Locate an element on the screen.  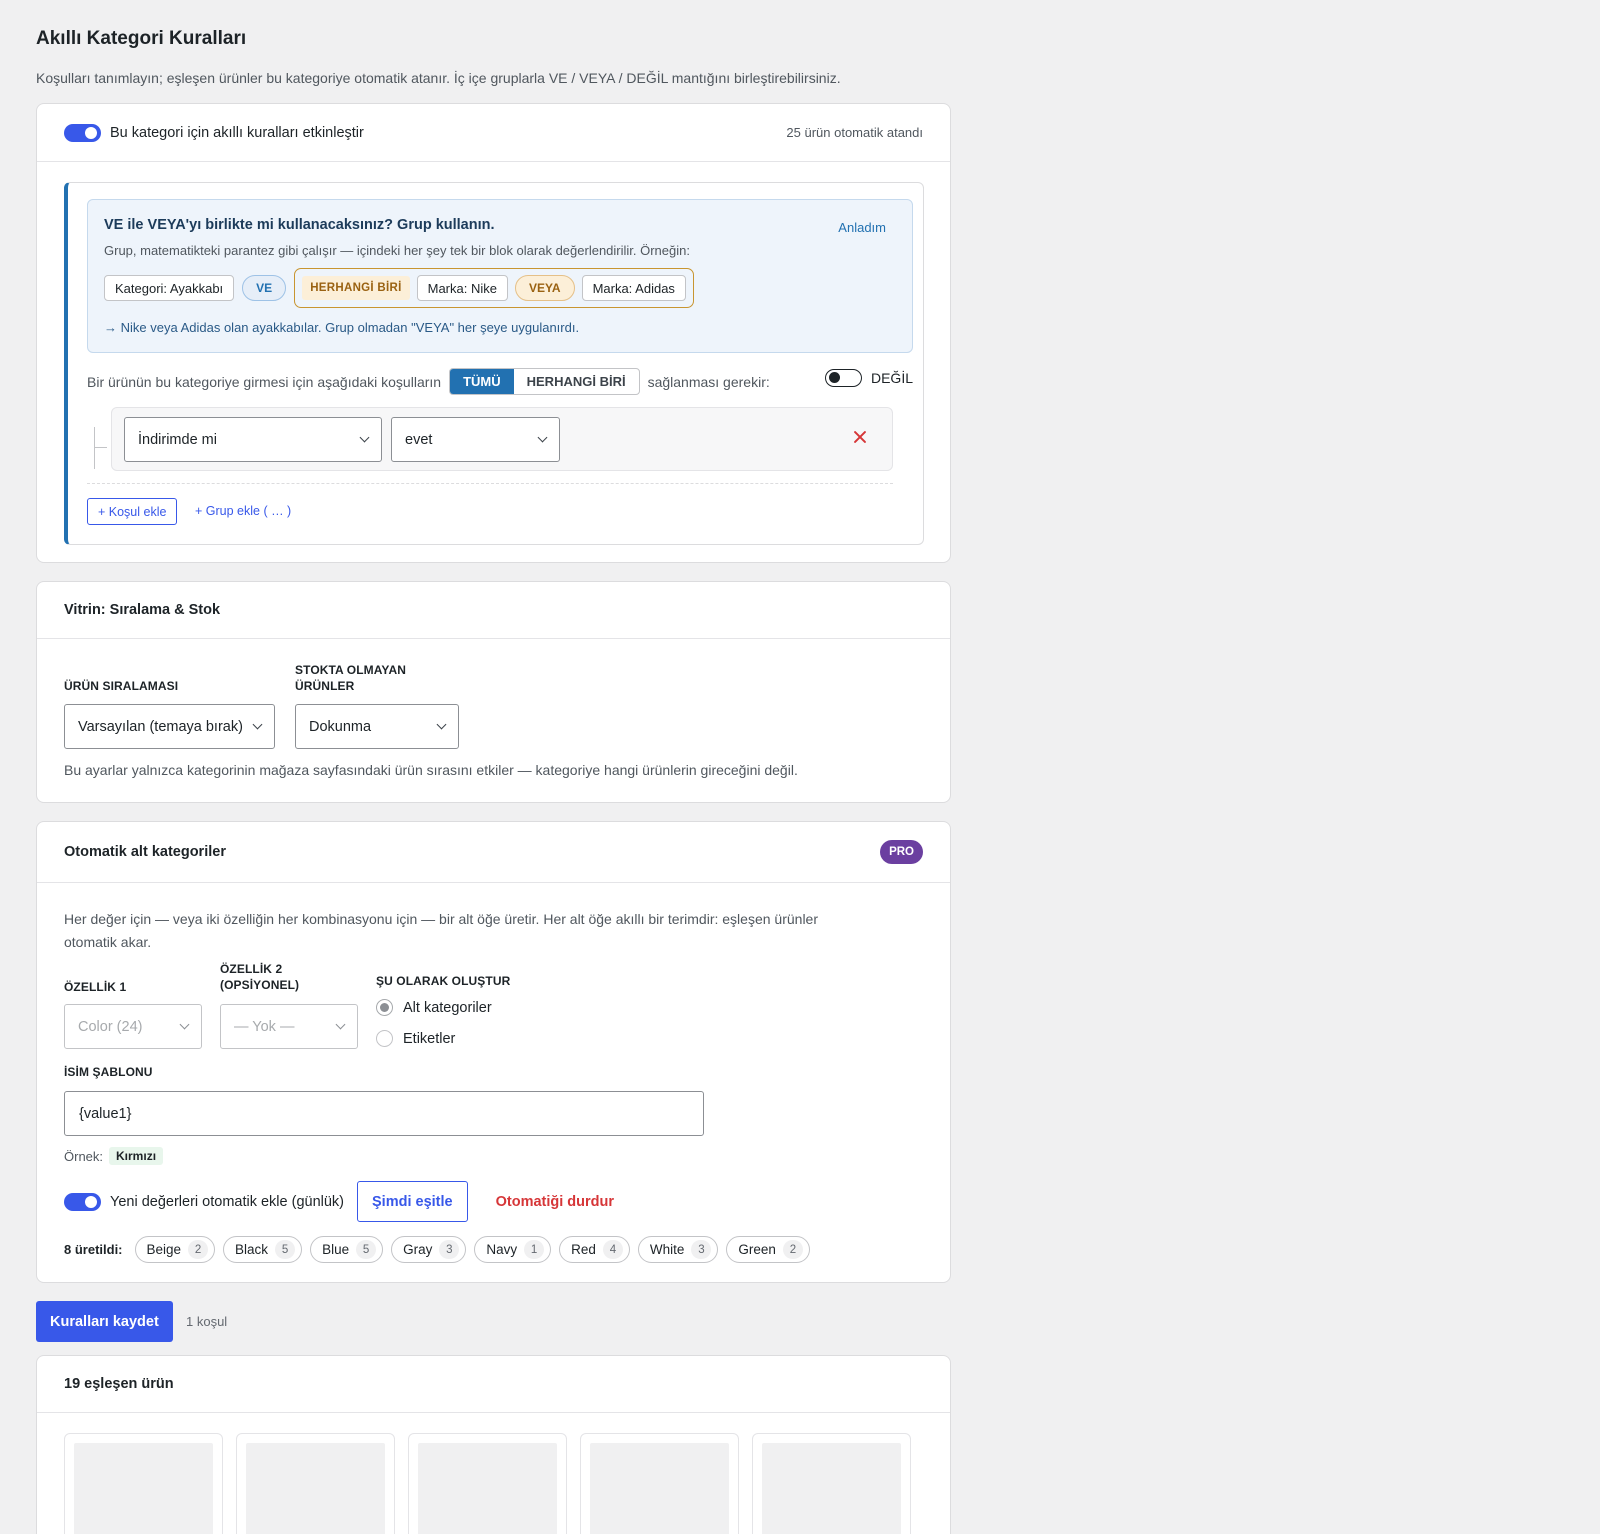
radio-tags-label: Etiketler is located at coordinates (429, 1038).